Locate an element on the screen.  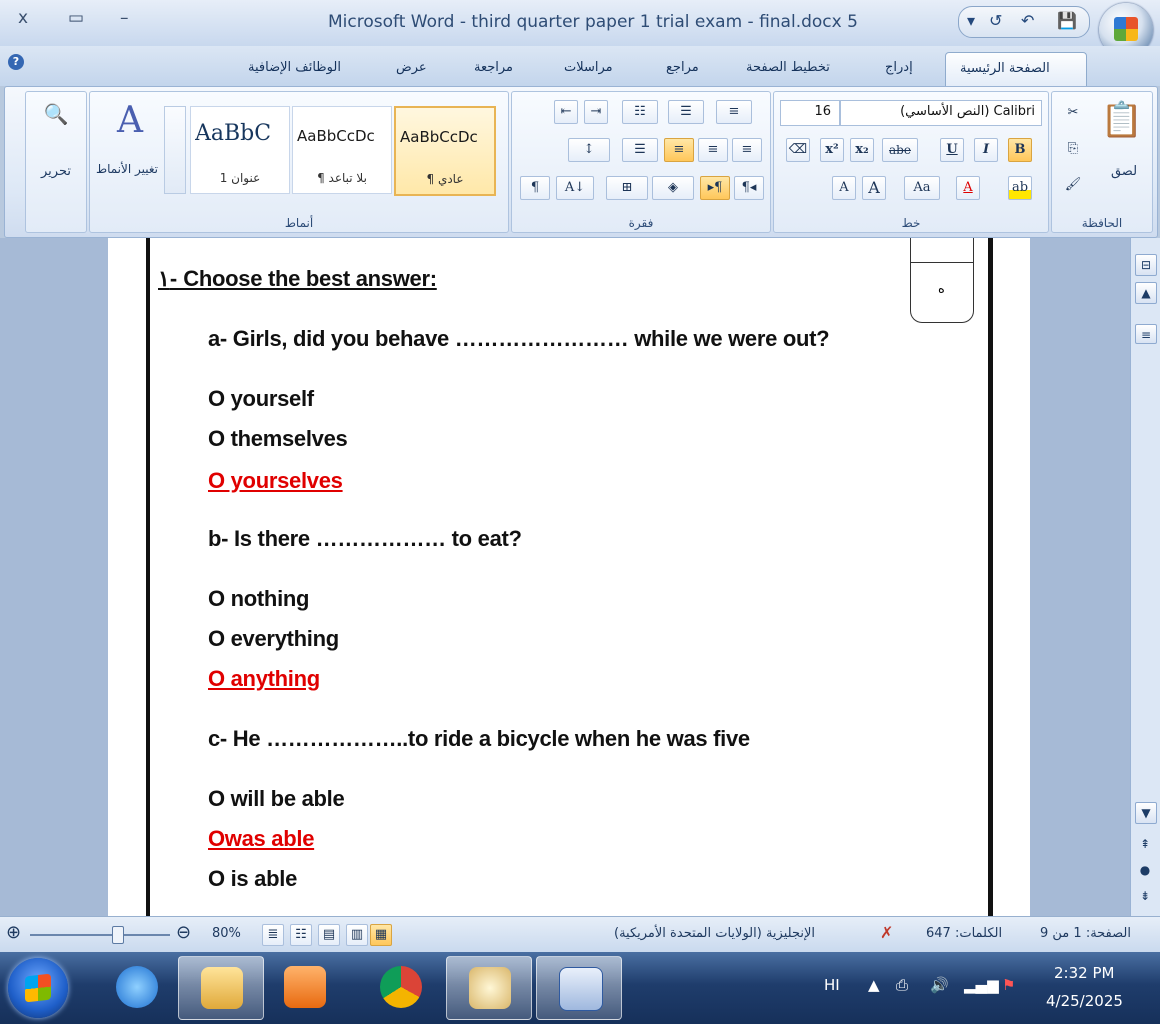
shading-icon: ◈ is located at coordinates (673, 188).